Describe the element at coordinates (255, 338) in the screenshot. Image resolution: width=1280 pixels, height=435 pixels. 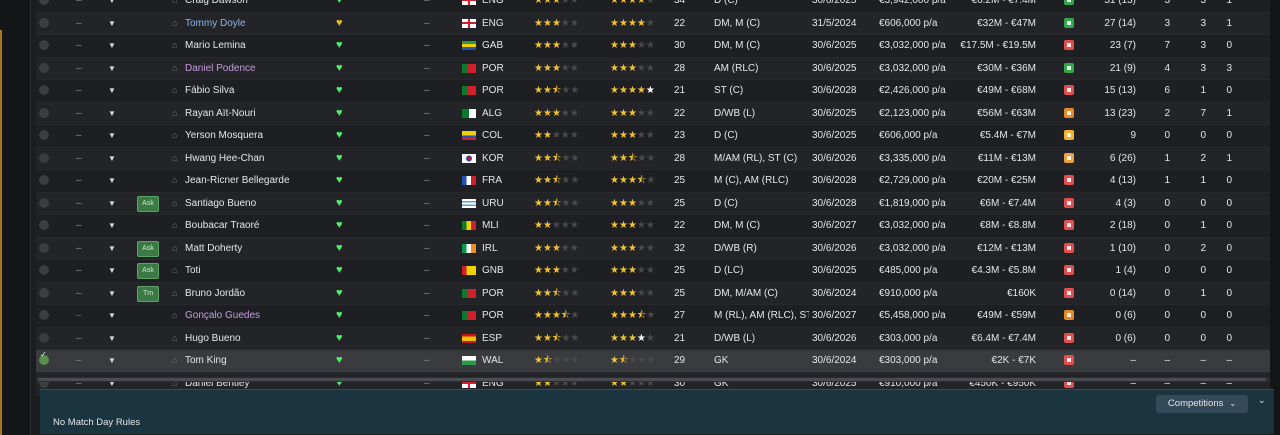
I see `player-name: Hugo Bueno` at that location.